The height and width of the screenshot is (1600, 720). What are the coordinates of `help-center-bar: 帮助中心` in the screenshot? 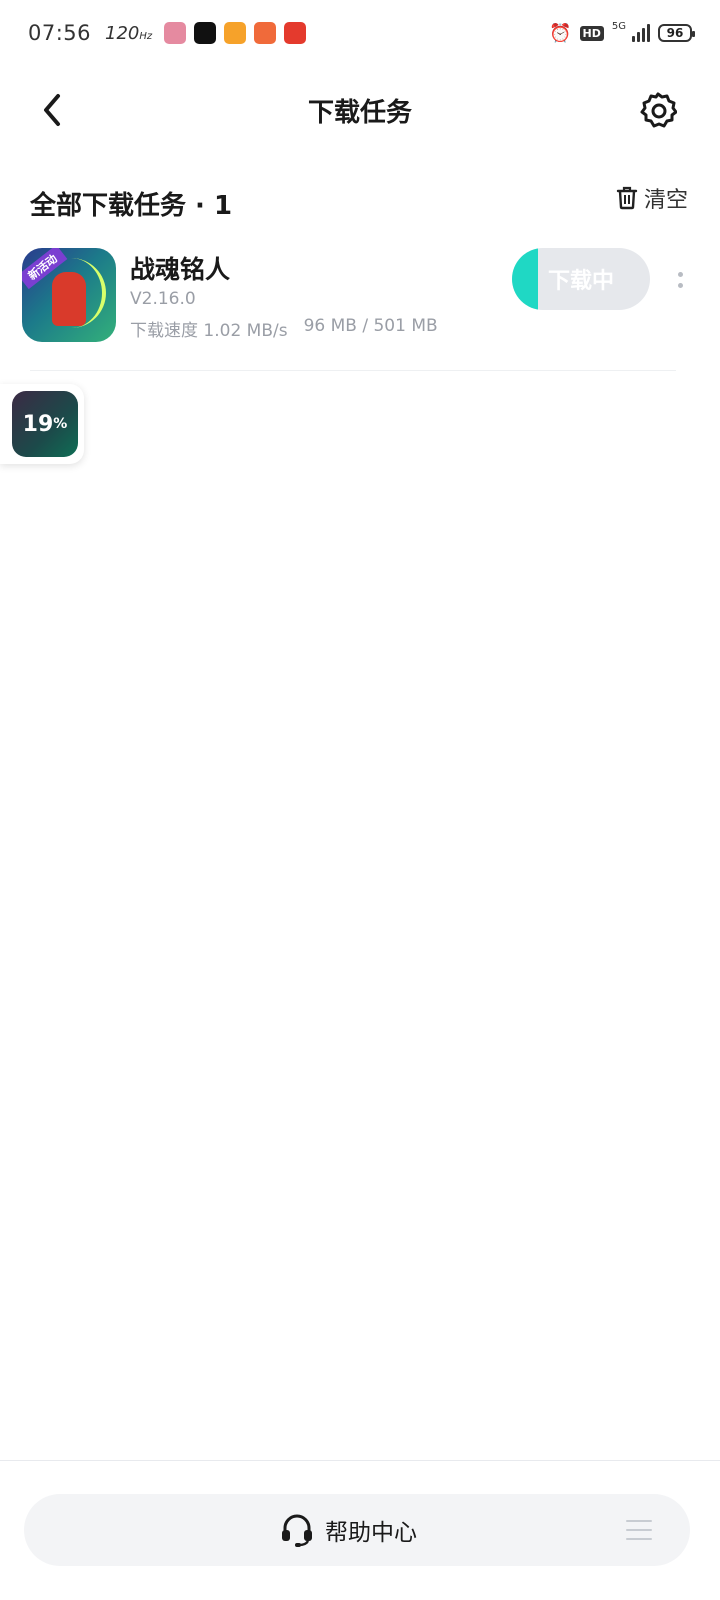 It's located at (357, 1530).